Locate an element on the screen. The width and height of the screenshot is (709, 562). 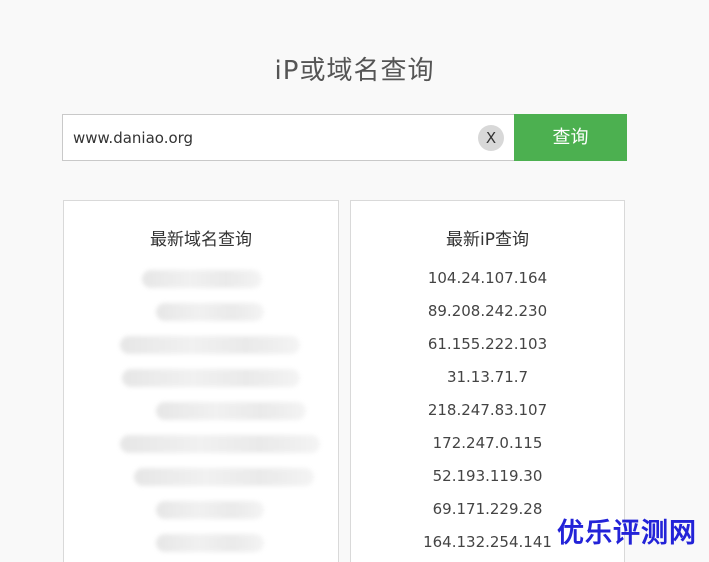
clear-button: X is located at coordinates (491, 138).